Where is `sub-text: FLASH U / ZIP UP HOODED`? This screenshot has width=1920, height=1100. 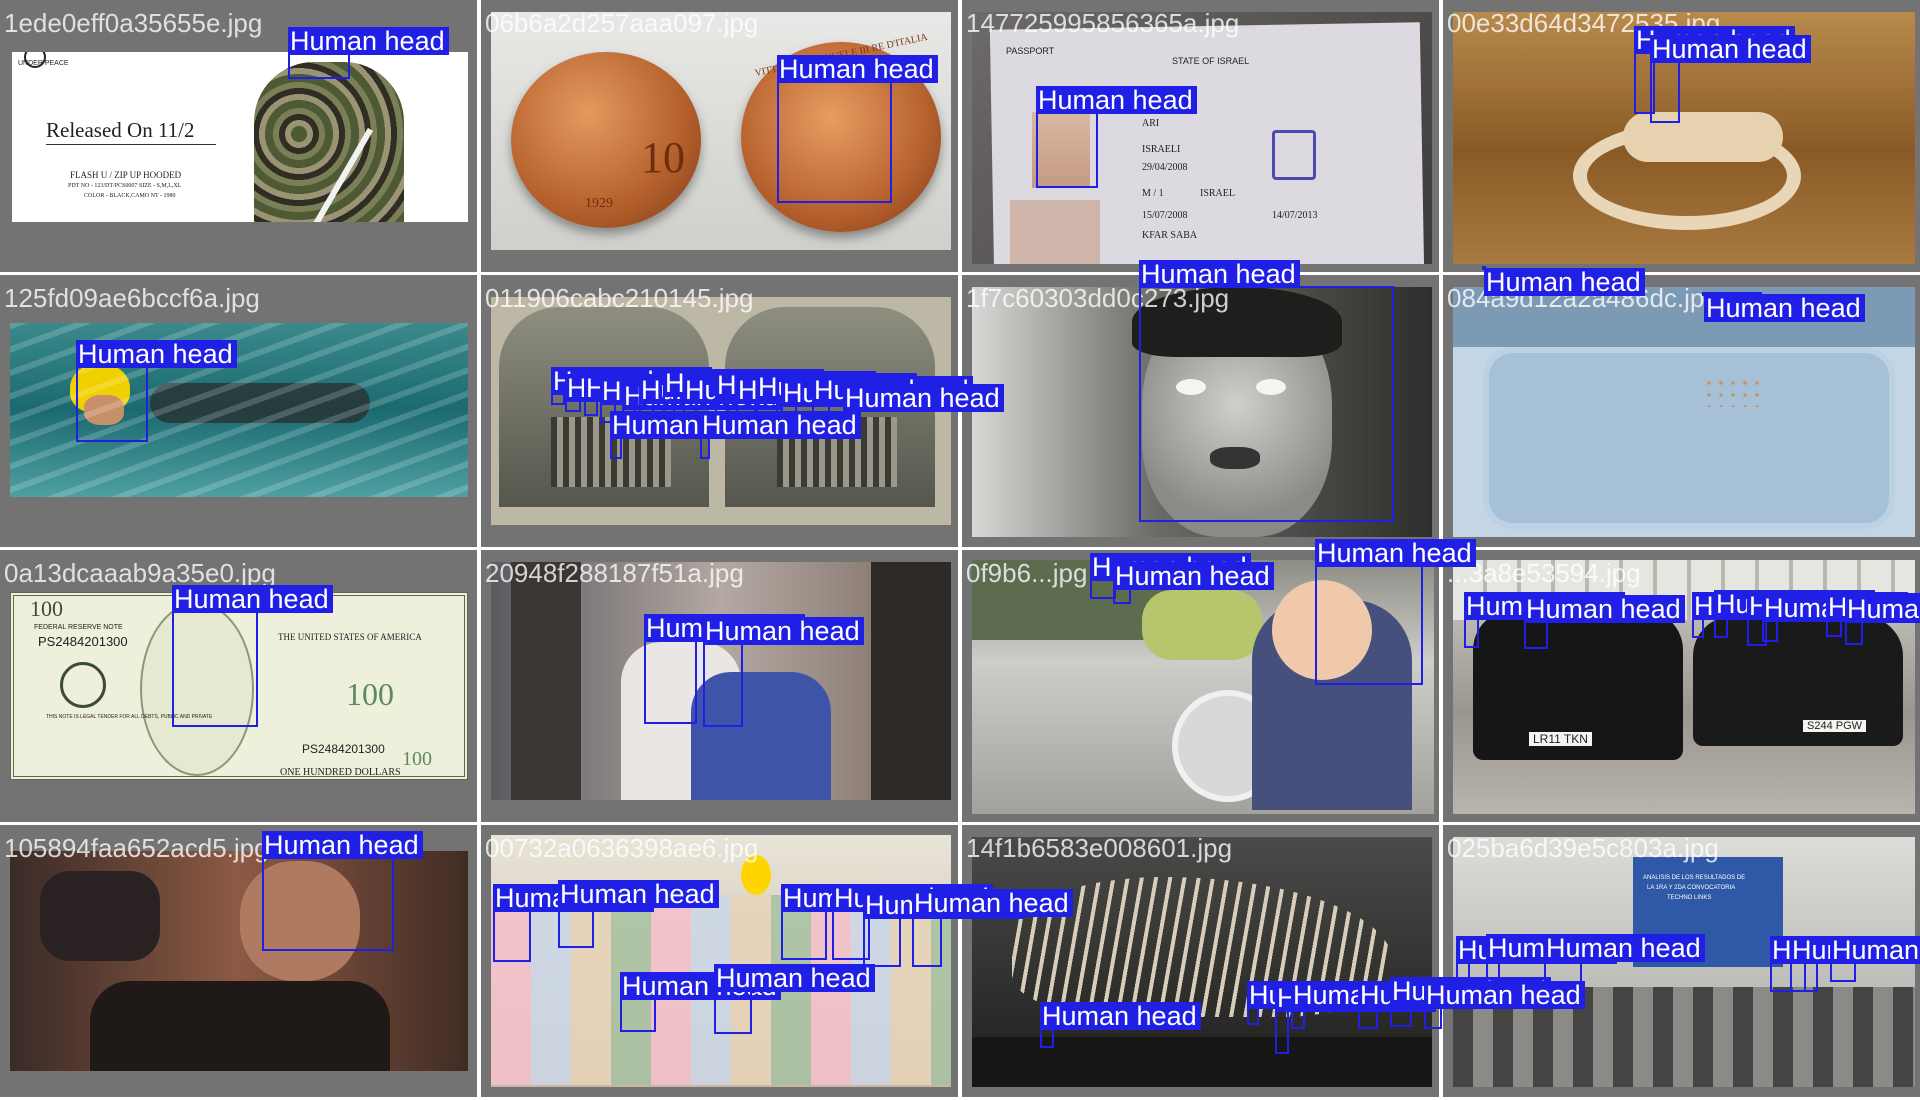 sub-text: FLASH U / ZIP UP HOODED is located at coordinates (126, 175).